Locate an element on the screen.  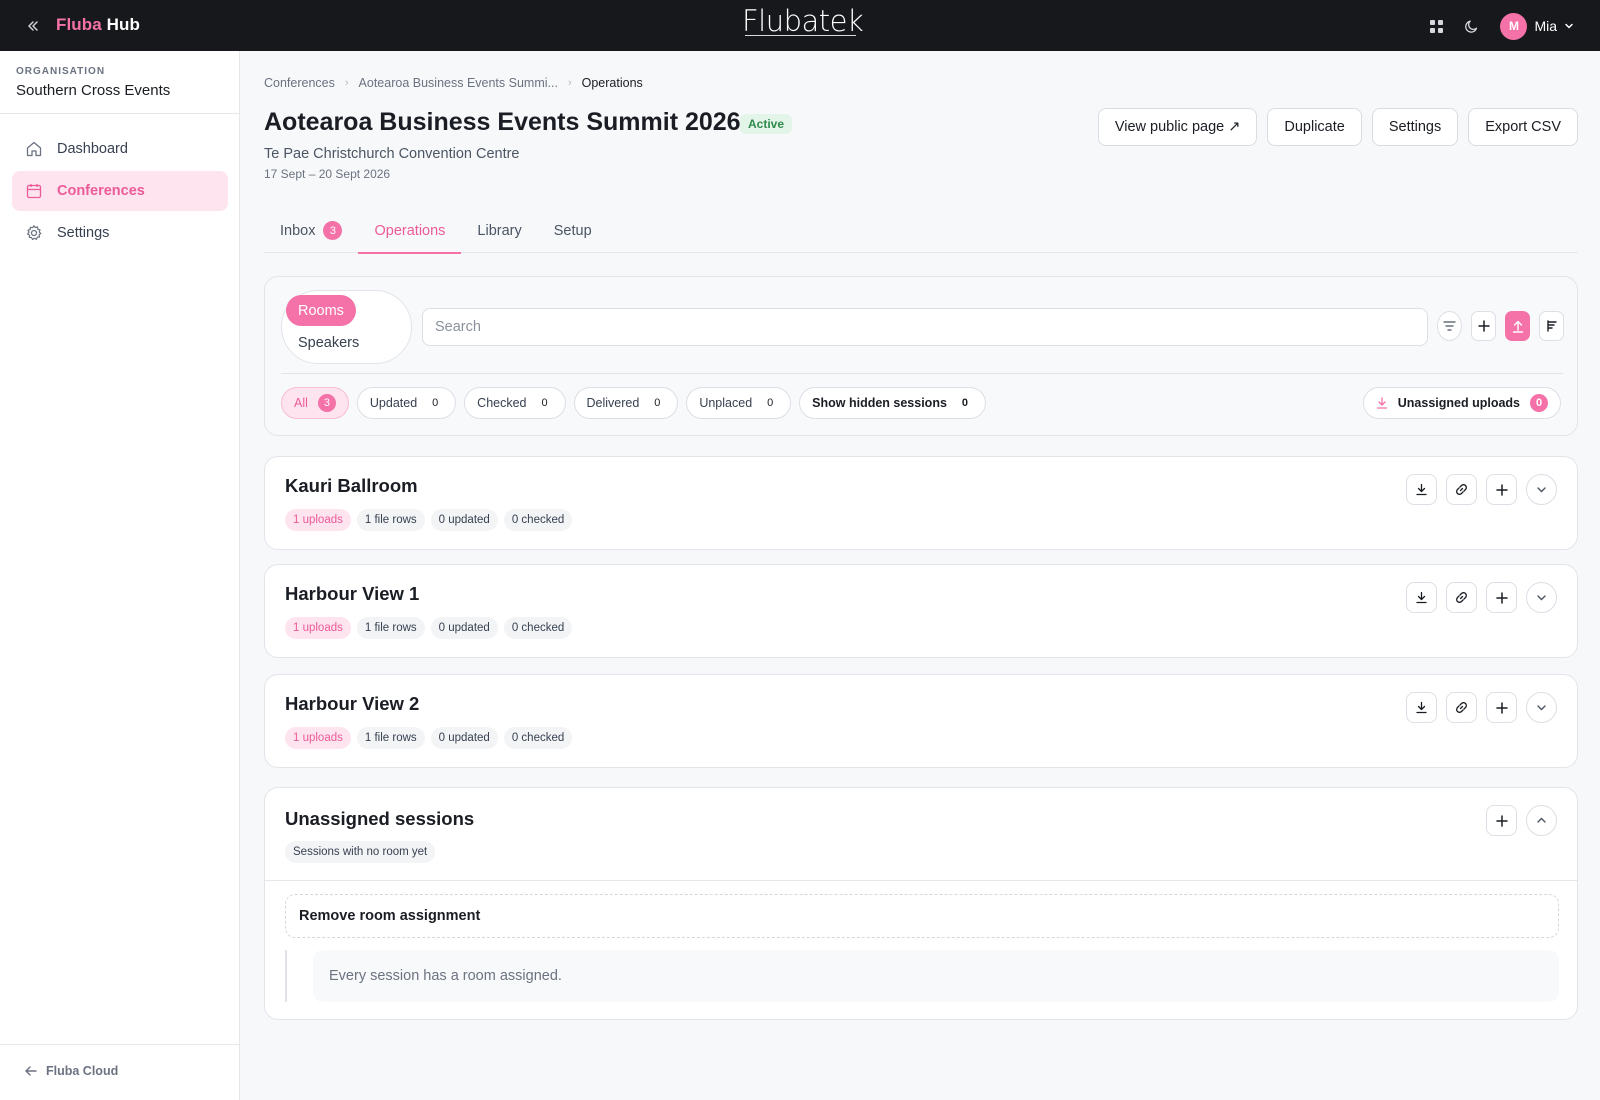
tab-label: Library is located at coordinates (499, 230).